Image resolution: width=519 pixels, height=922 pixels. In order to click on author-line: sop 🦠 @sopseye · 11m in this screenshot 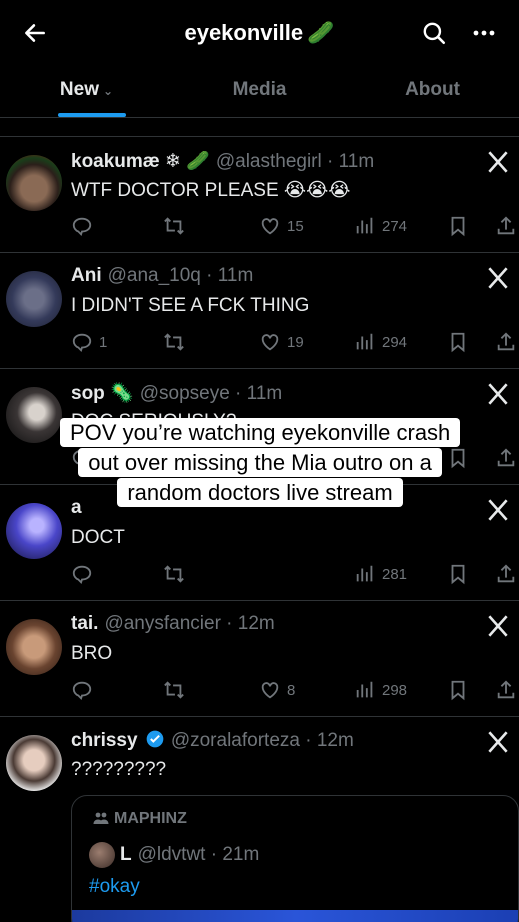, I will do `click(176, 393)`.